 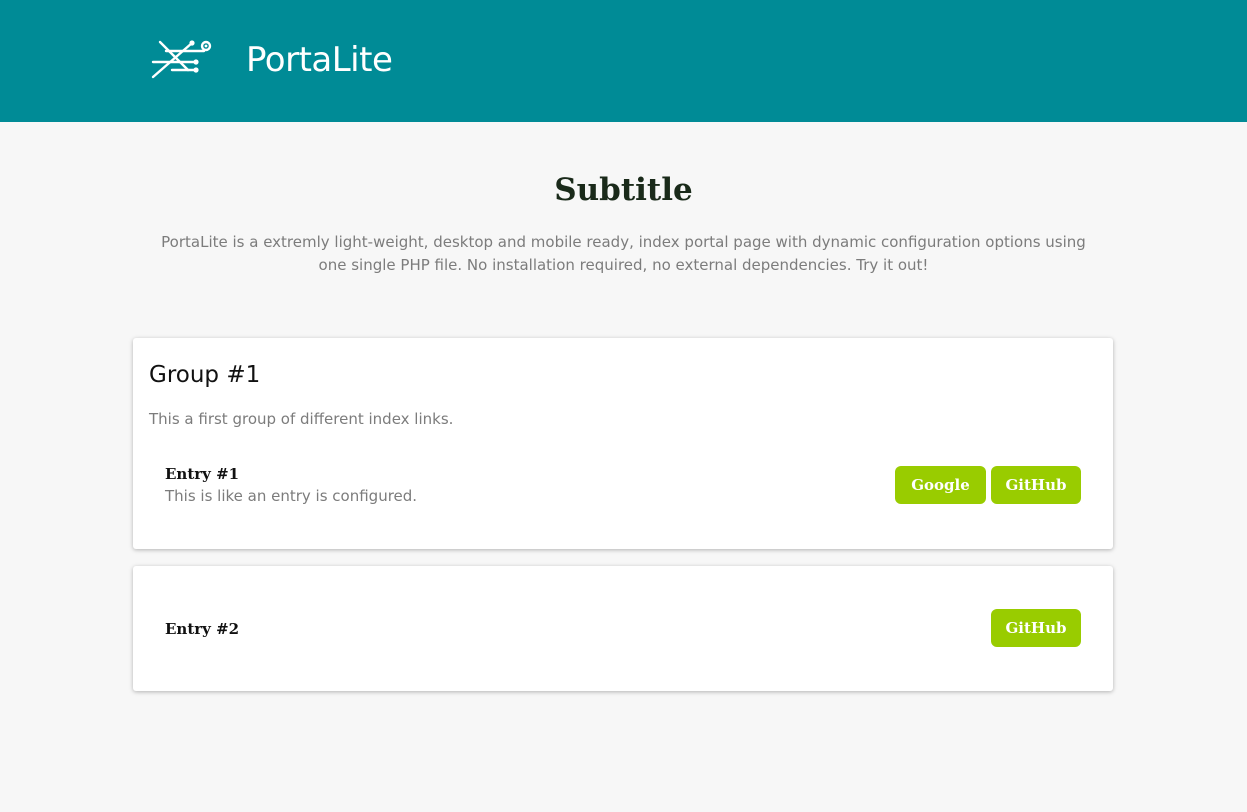 What do you see at coordinates (182, 59) in the screenshot?
I see `circuit-logo-icon` at bounding box center [182, 59].